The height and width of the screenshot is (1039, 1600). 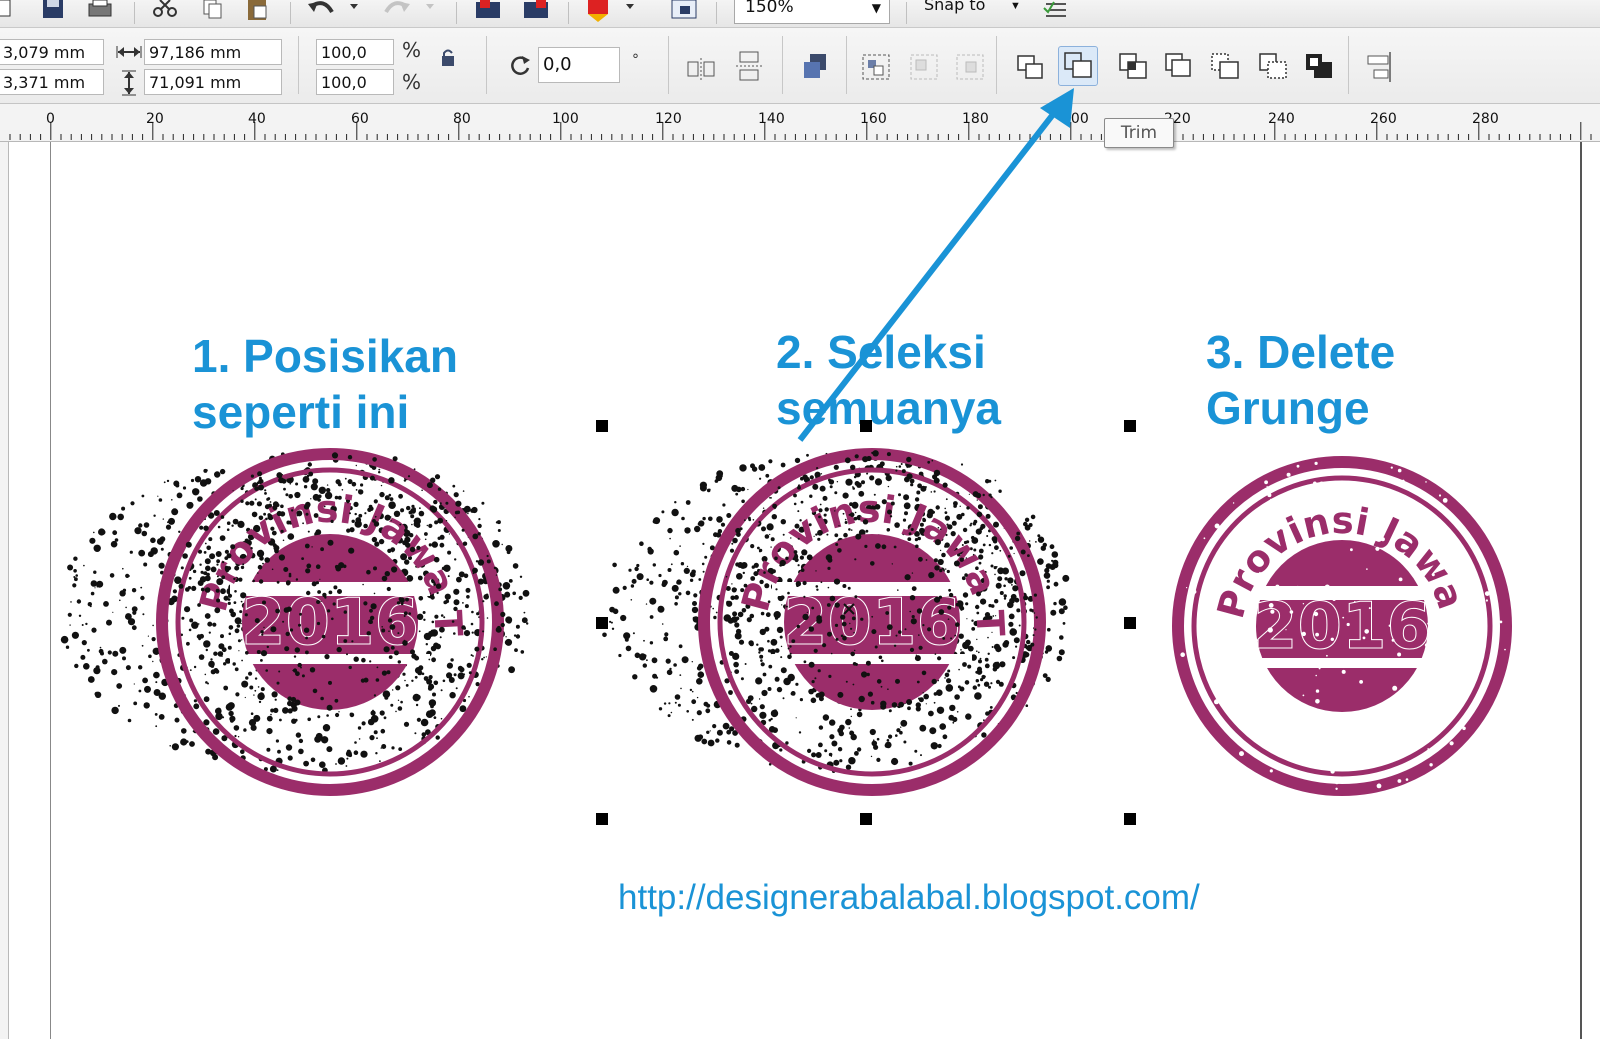 What do you see at coordinates (53, 12) in the screenshot?
I see `save-icon` at bounding box center [53, 12].